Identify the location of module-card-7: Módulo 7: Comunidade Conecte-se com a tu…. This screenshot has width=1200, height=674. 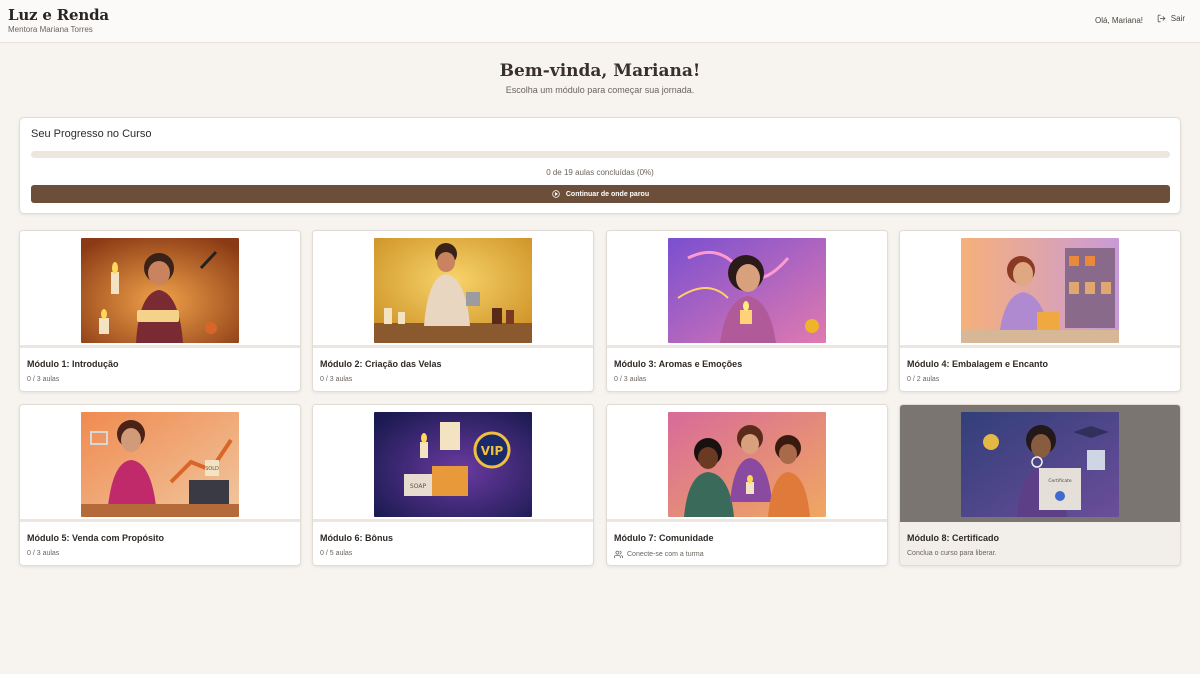
(747, 485).